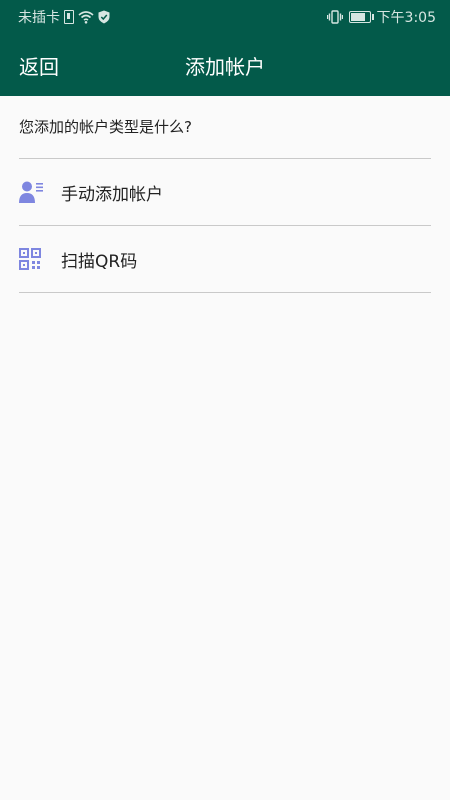 The image size is (450, 800). I want to click on battery-icon, so click(361, 17).